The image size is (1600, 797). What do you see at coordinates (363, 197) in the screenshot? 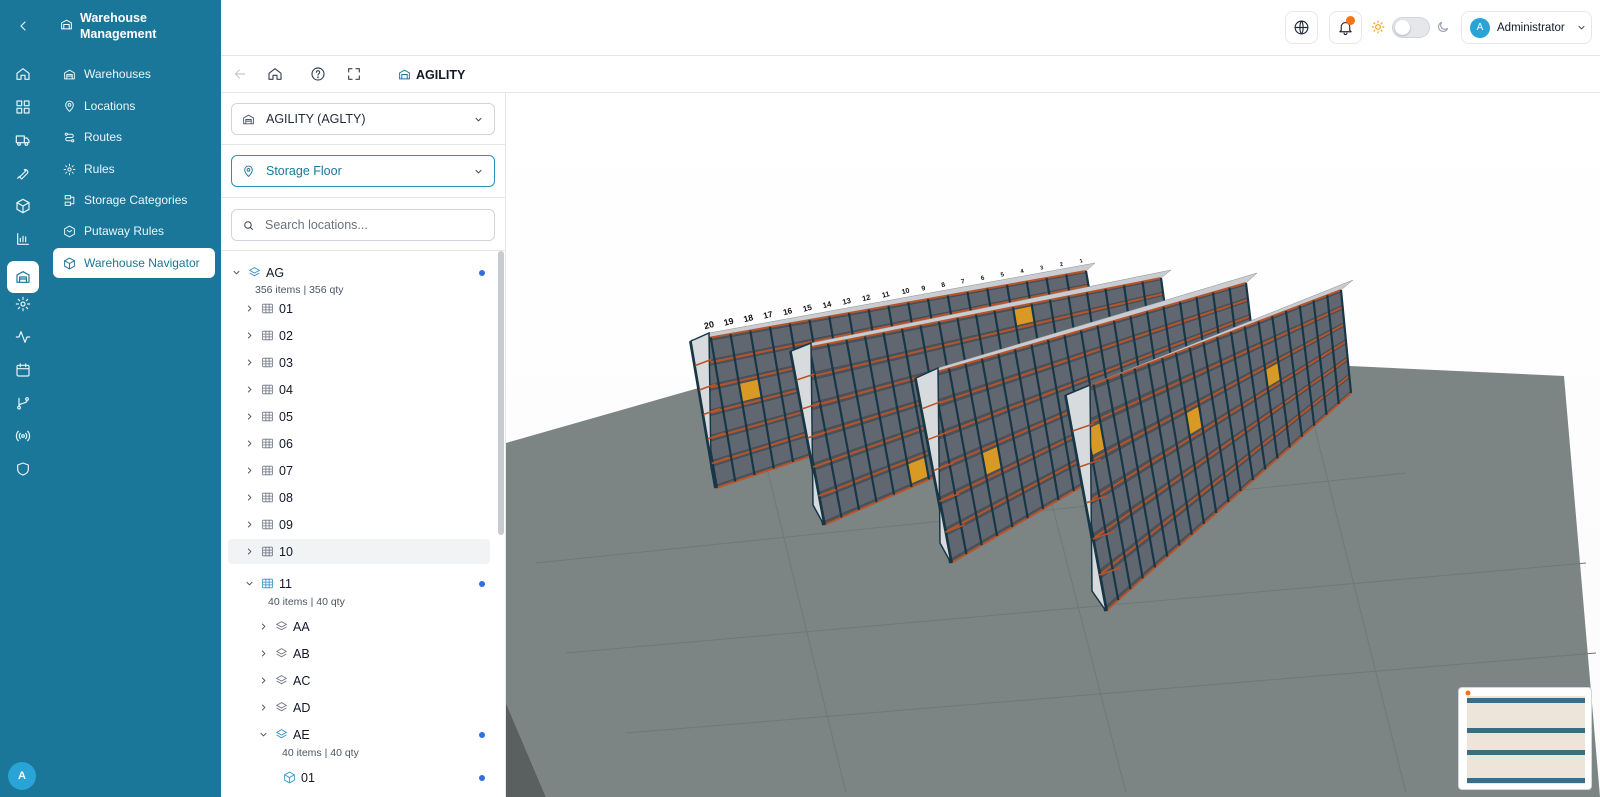
I see `divider` at bounding box center [363, 197].